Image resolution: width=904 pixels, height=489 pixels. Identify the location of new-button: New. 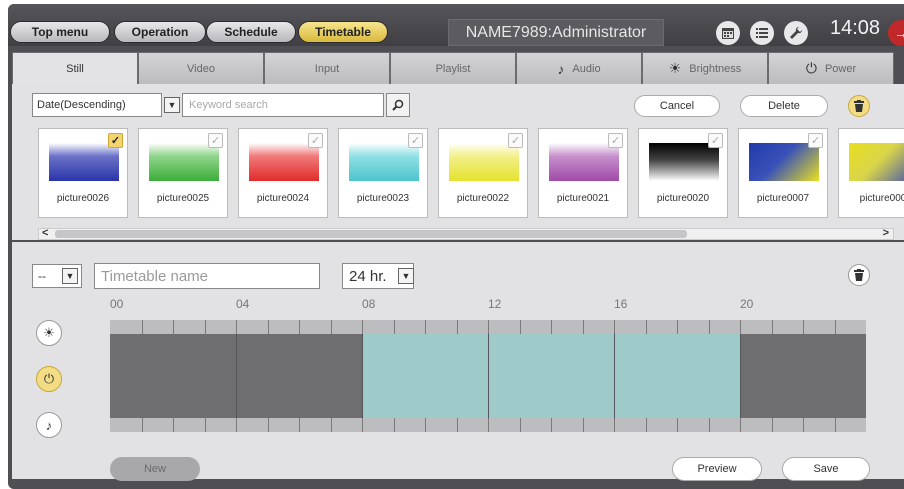
(155, 469).